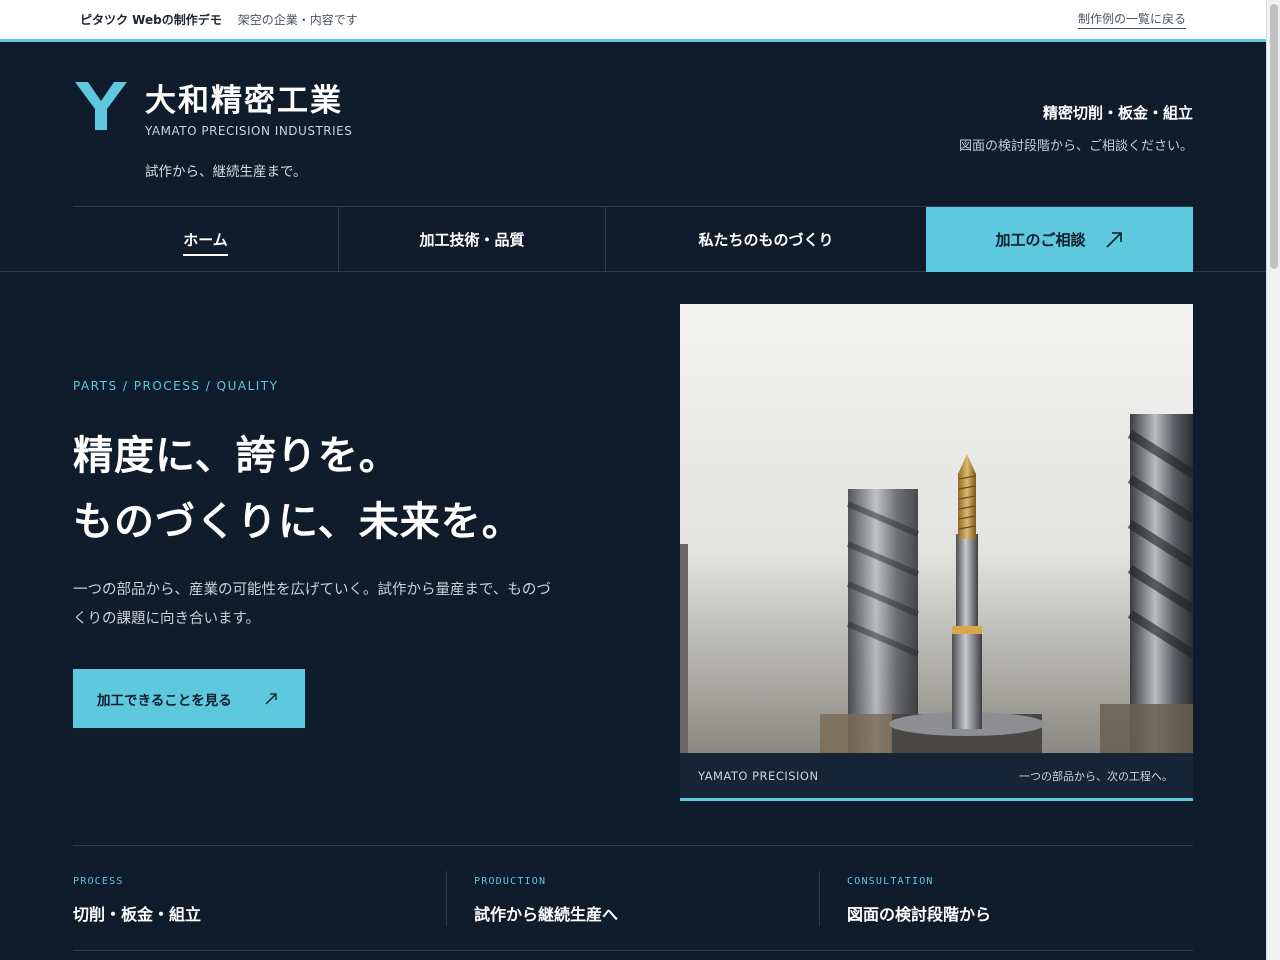 This screenshot has height=960, width=1280. Describe the element at coordinates (919, 914) in the screenshot. I see `feature-title: 図面の検討段階から` at that location.